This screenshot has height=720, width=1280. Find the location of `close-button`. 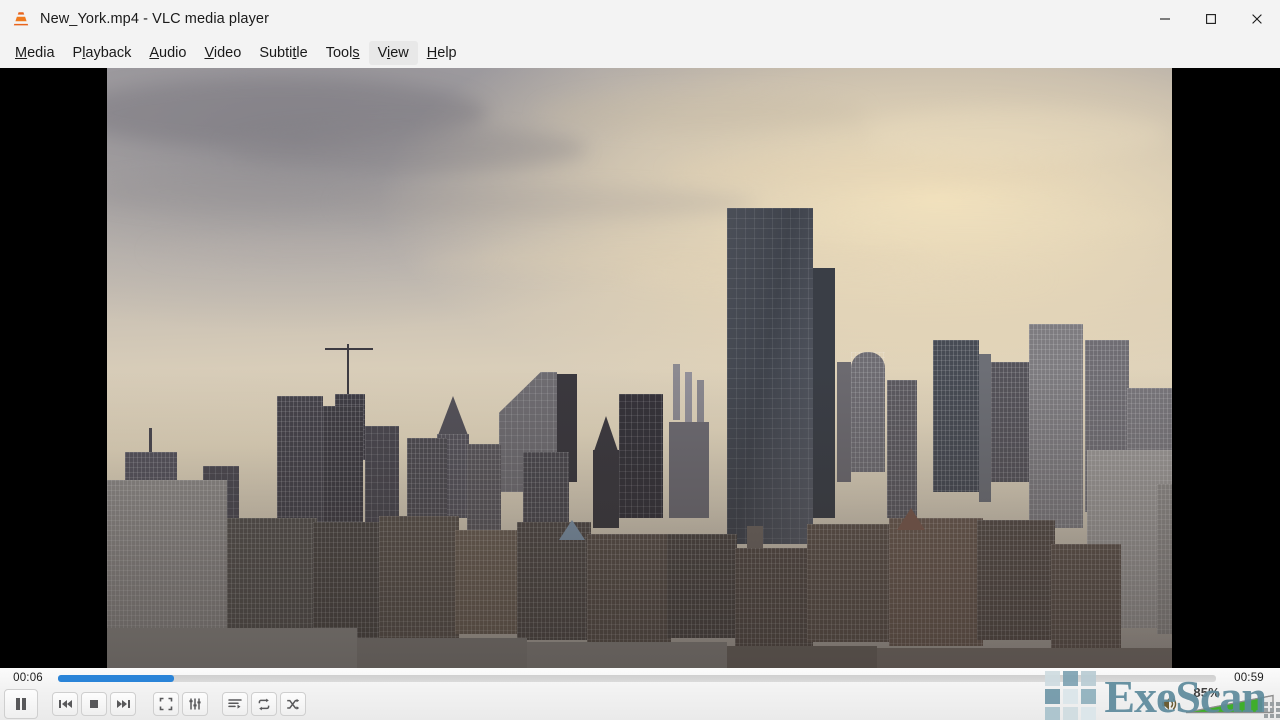

close-button is located at coordinates (1257, 19).